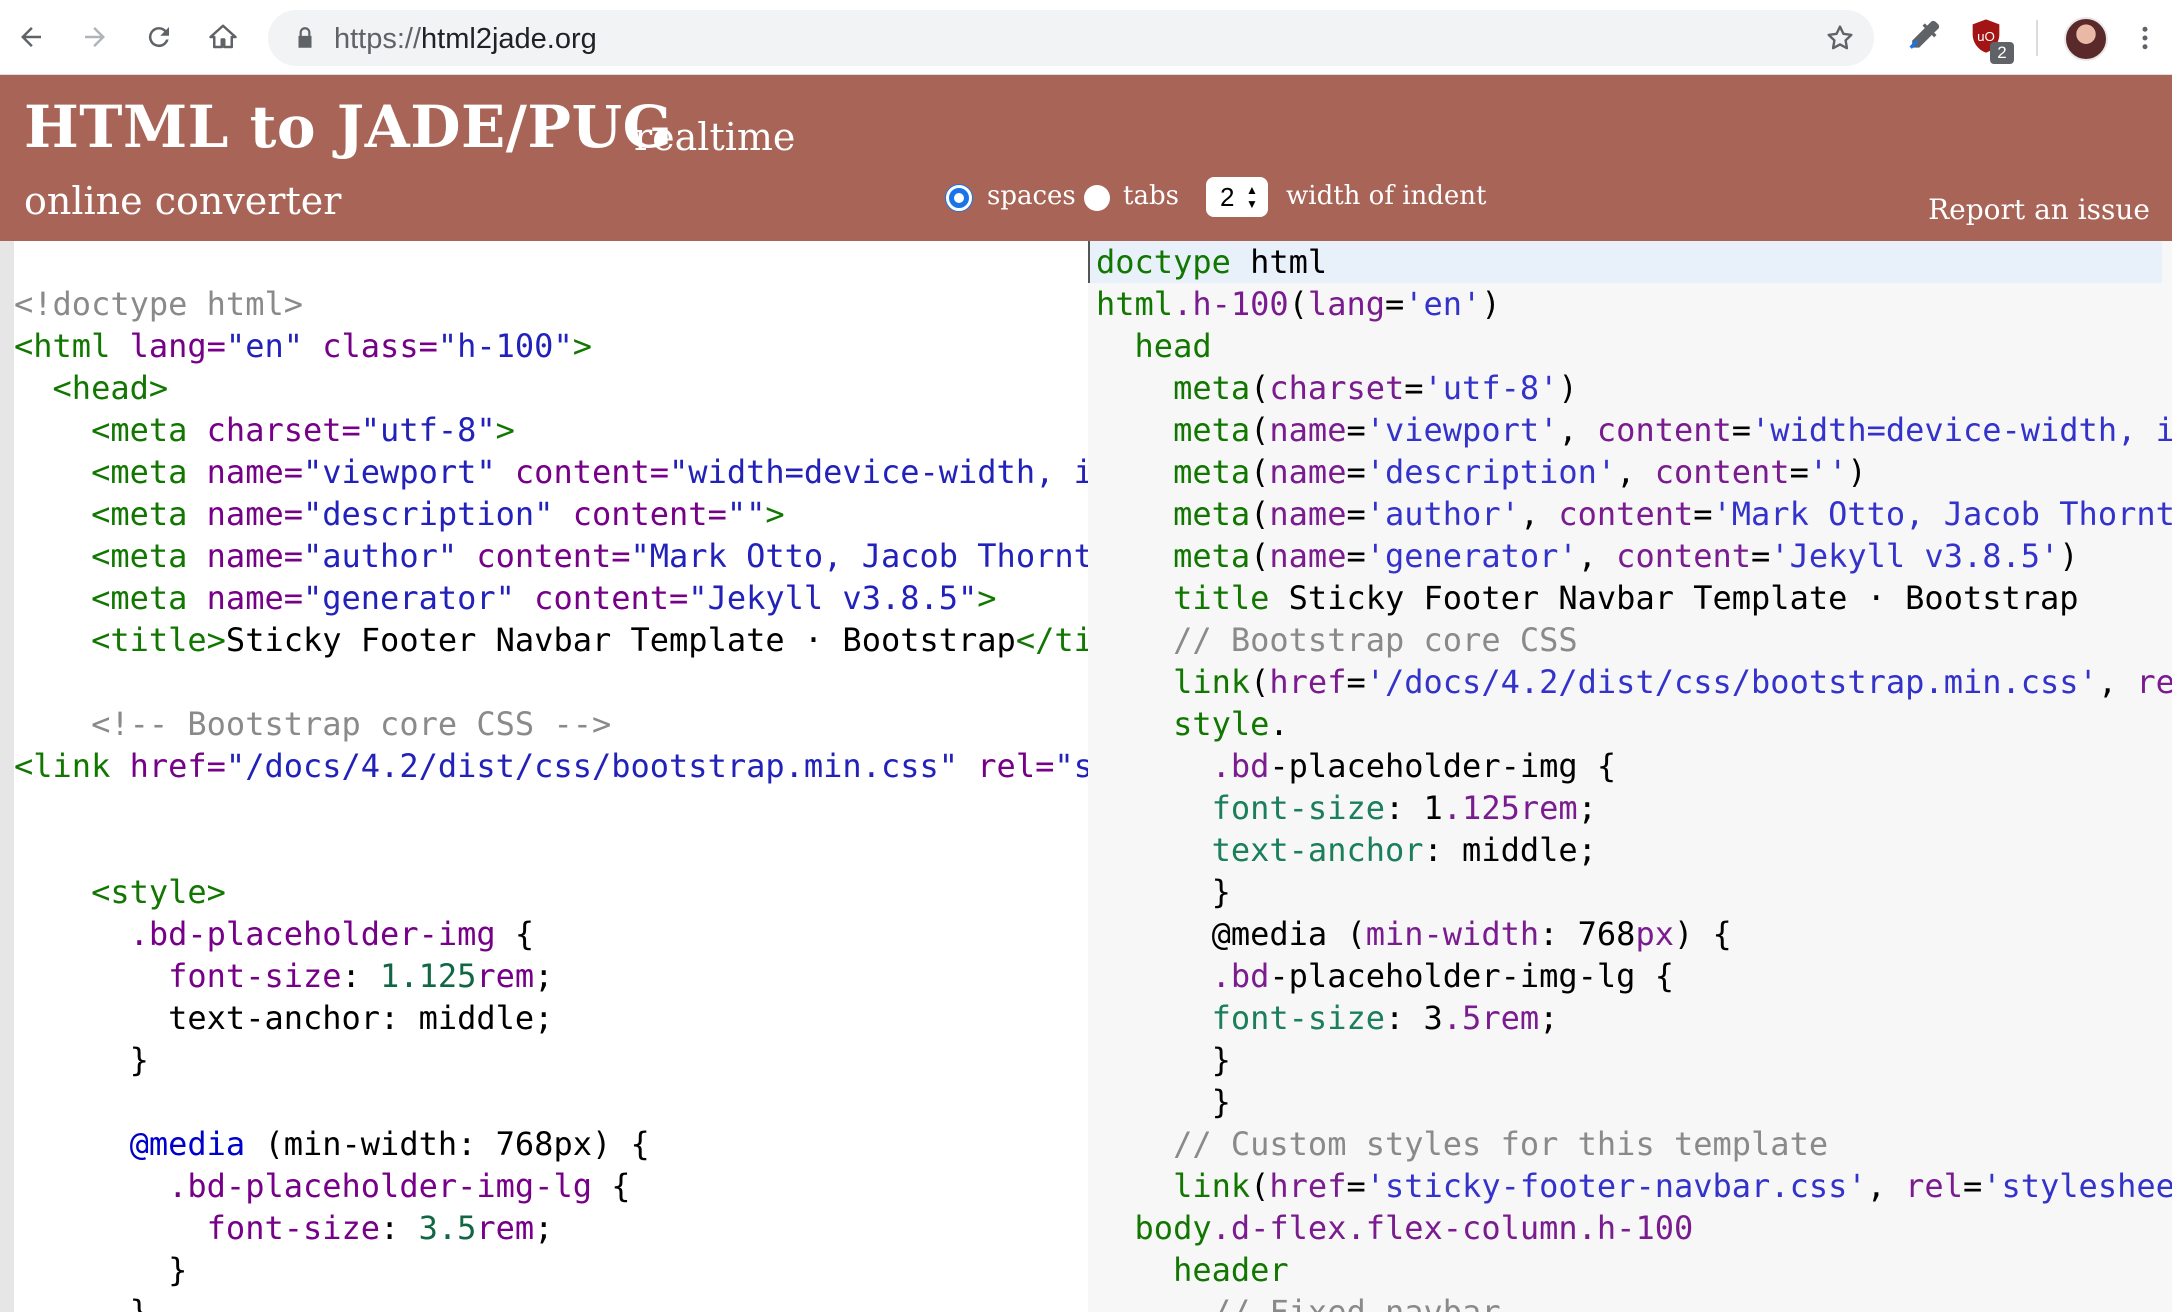 The image size is (2172, 1312). What do you see at coordinates (746, 514) in the screenshot?
I see `code-token: ""` at bounding box center [746, 514].